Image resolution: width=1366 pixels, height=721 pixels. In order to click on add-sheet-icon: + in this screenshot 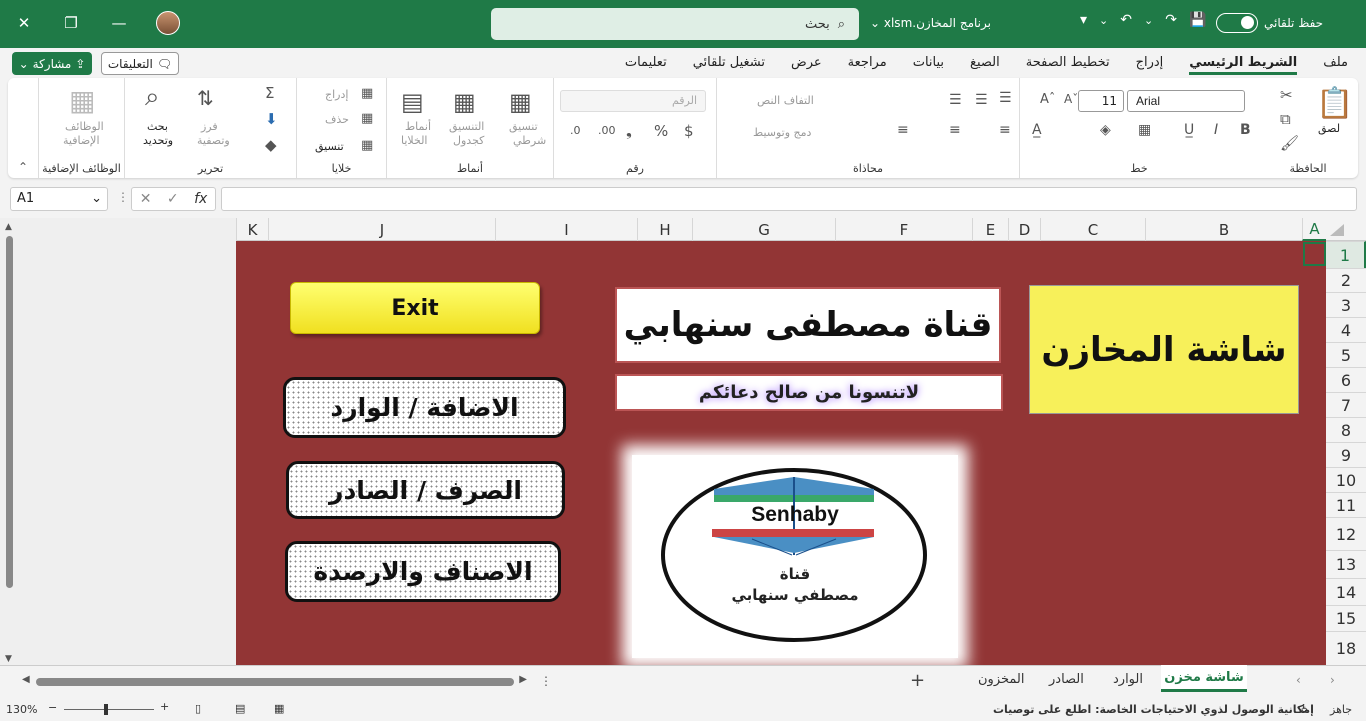, I will do `click(917, 680)`.